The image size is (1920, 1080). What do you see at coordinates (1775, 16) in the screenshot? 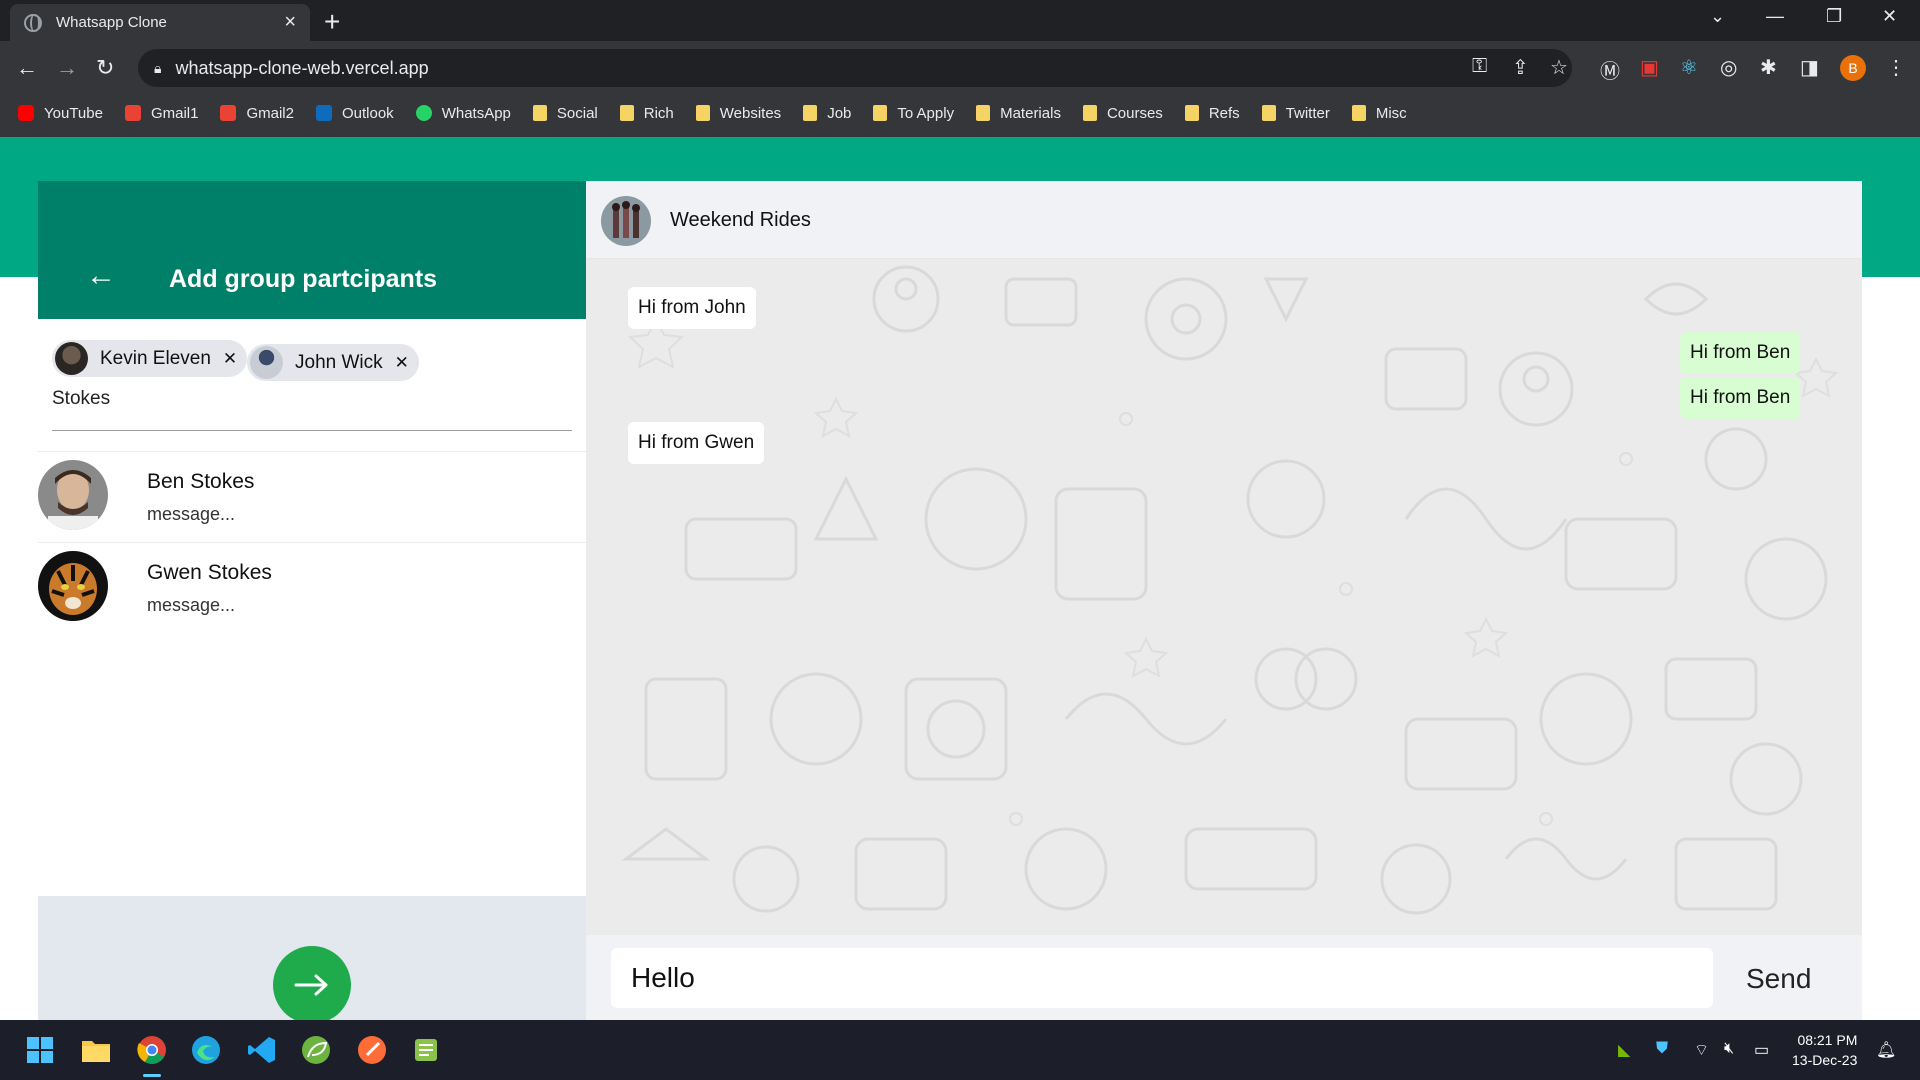
I see `minimize-button: —` at bounding box center [1775, 16].